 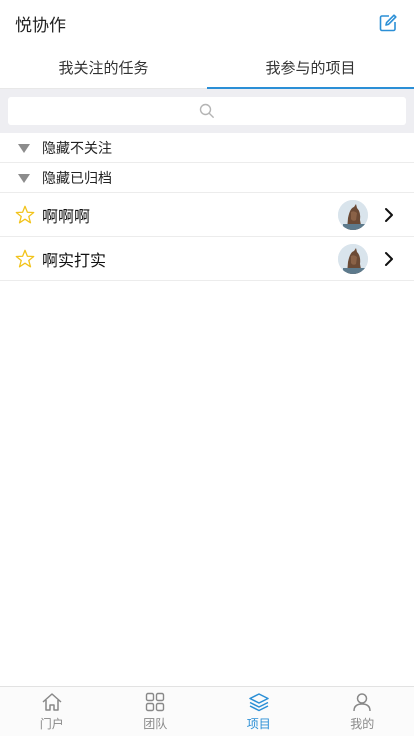 I want to click on grid-icon, so click(x=155, y=701).